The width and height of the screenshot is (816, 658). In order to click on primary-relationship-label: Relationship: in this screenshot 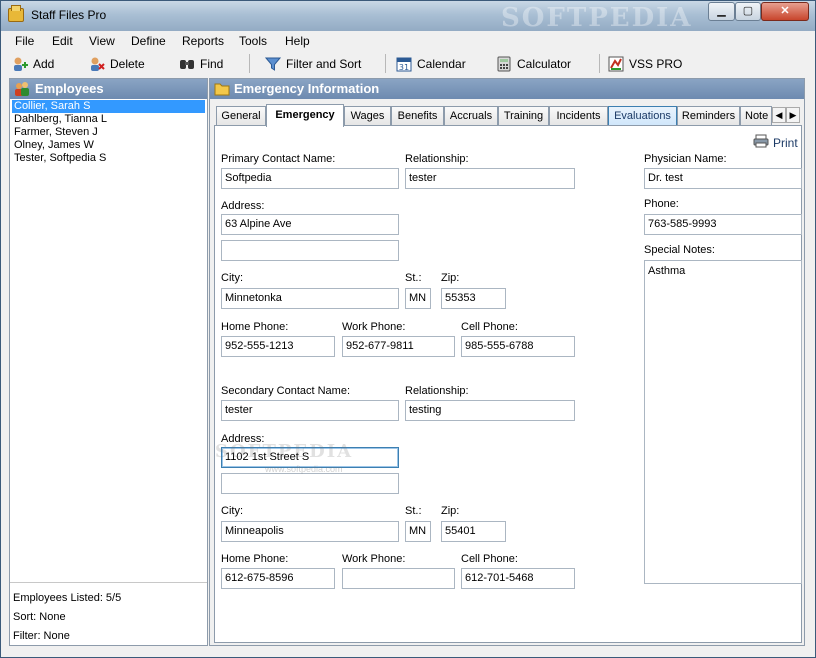, I will do `click(437, 159)`.